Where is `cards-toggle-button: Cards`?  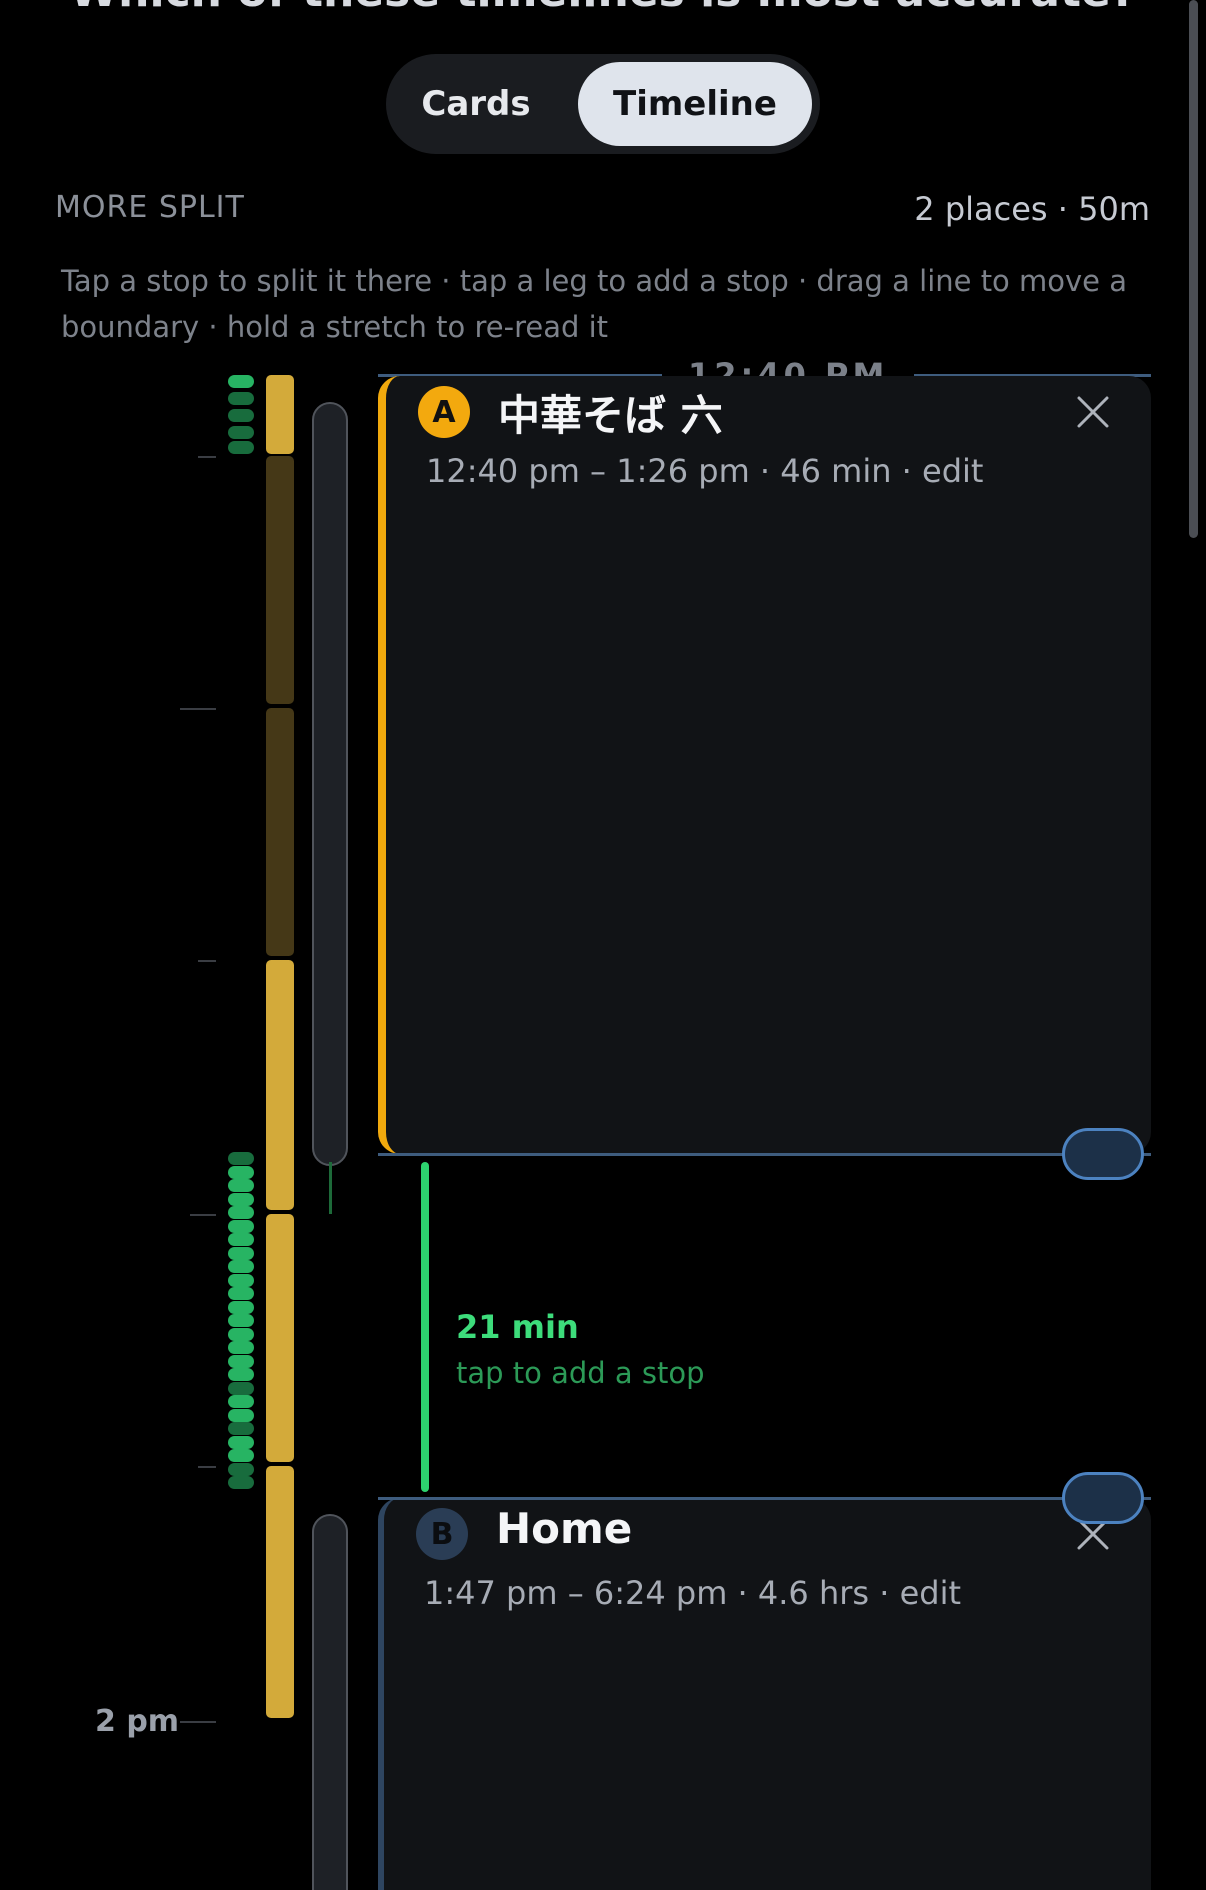 cards-toggle-button: Cards is located at coordinates (476, 104).